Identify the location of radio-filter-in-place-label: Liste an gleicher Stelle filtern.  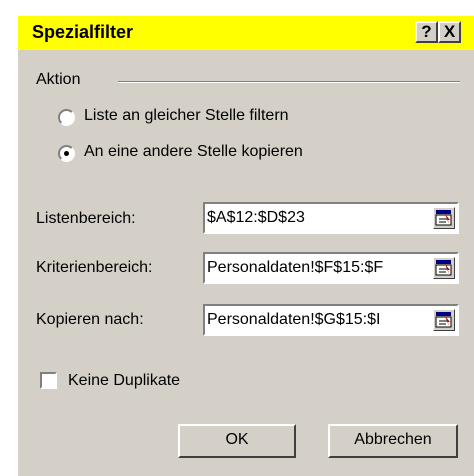
(186, 116).